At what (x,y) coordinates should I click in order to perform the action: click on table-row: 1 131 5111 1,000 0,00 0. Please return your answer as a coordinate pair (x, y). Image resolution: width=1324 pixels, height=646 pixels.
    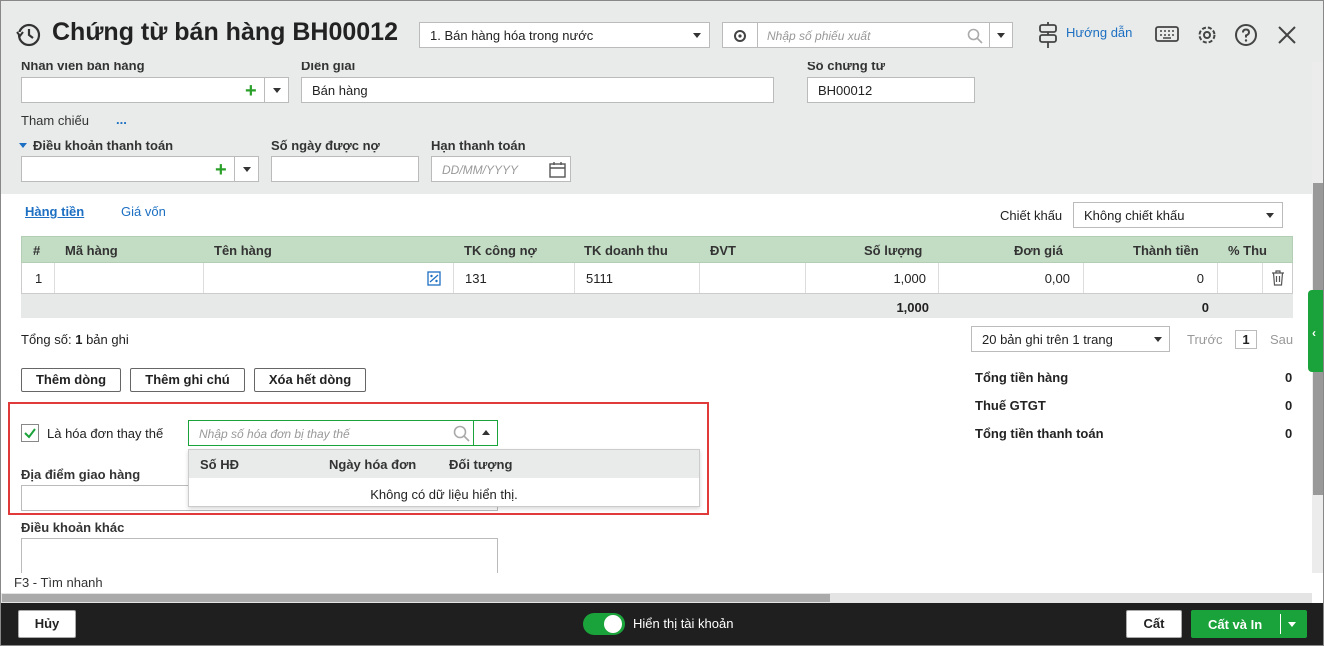
    Looking at the image, I should click on (657, 278).